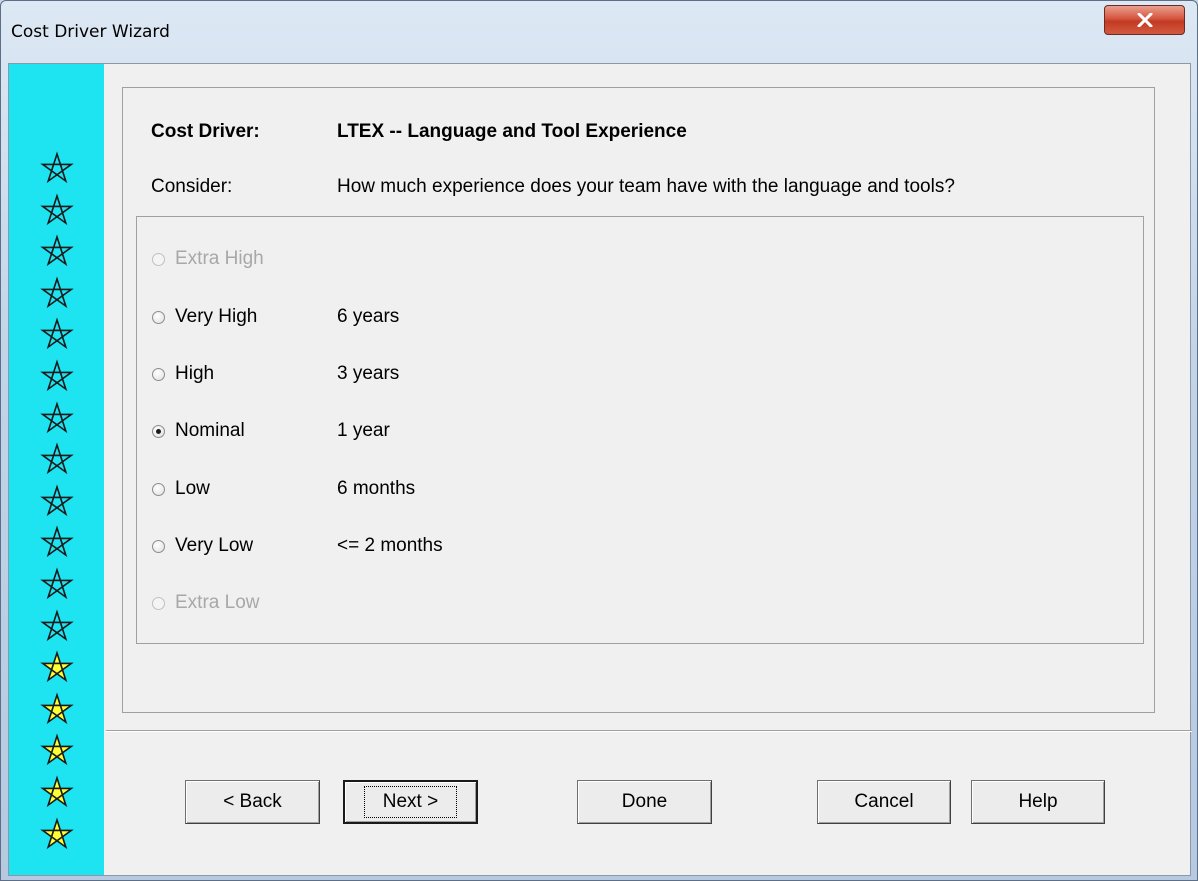  I want to click on cost-driver-value: LTEX -- Language and Tool Experience, so click(512, 131).